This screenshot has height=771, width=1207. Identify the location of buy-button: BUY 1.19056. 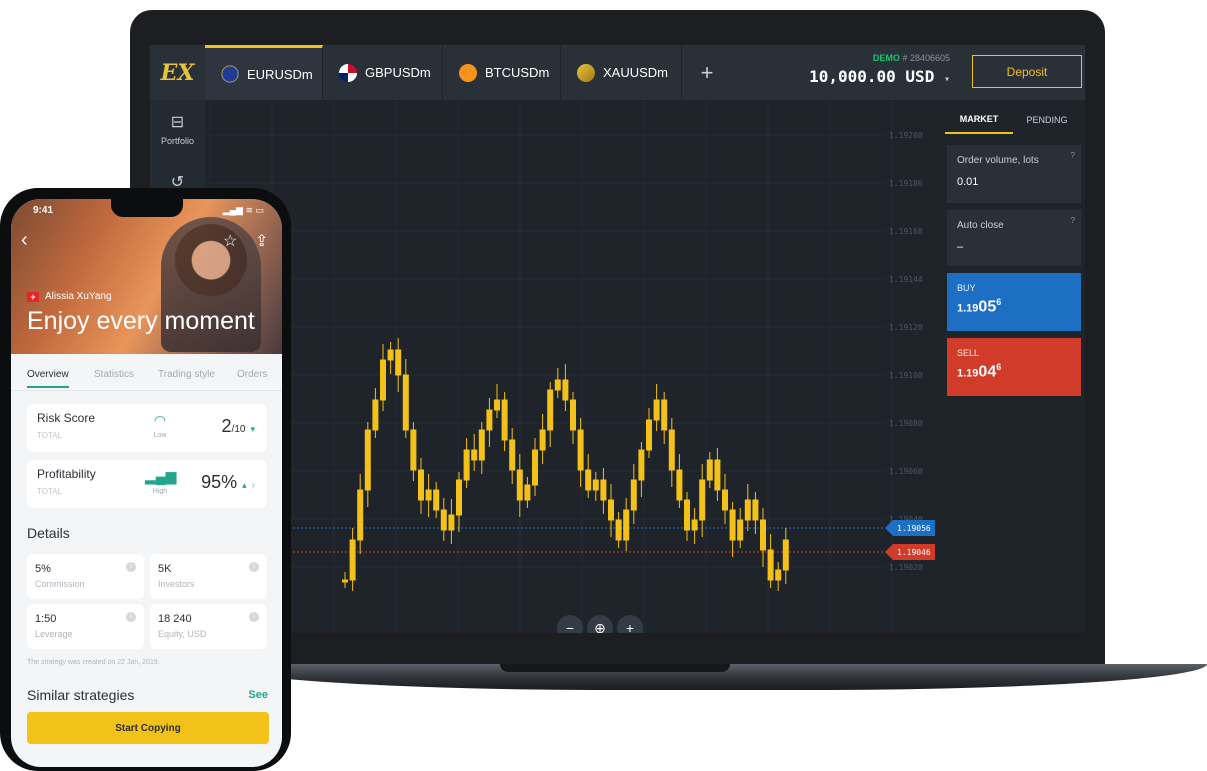
(1014, 302).